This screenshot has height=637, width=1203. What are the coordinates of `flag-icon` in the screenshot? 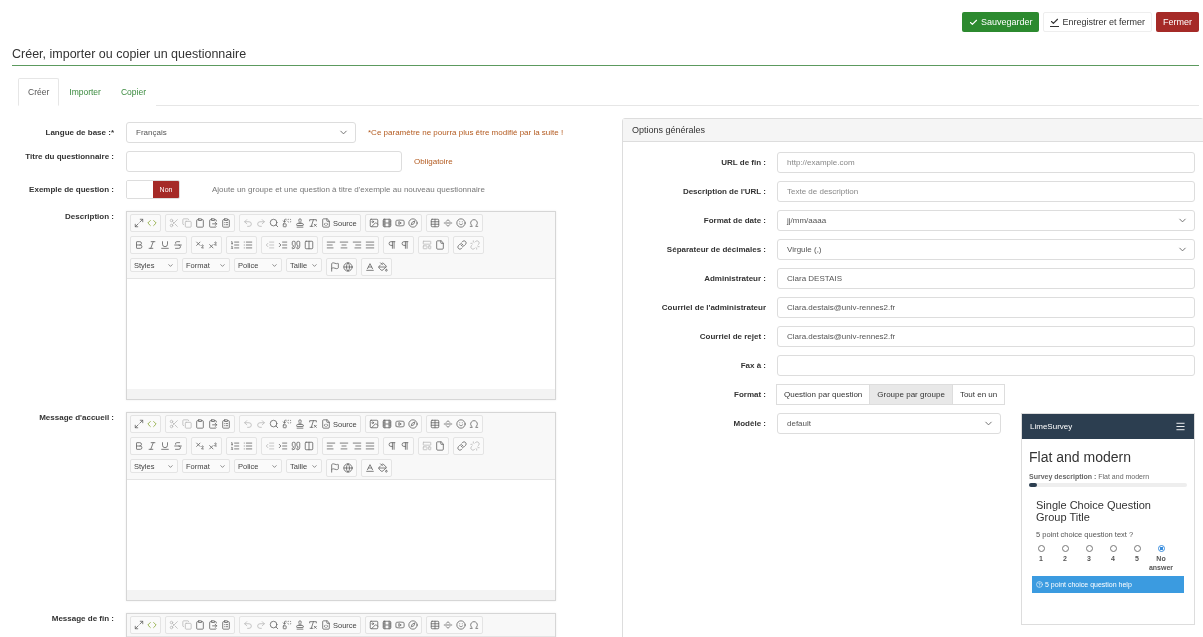 It's located at (335, 468).